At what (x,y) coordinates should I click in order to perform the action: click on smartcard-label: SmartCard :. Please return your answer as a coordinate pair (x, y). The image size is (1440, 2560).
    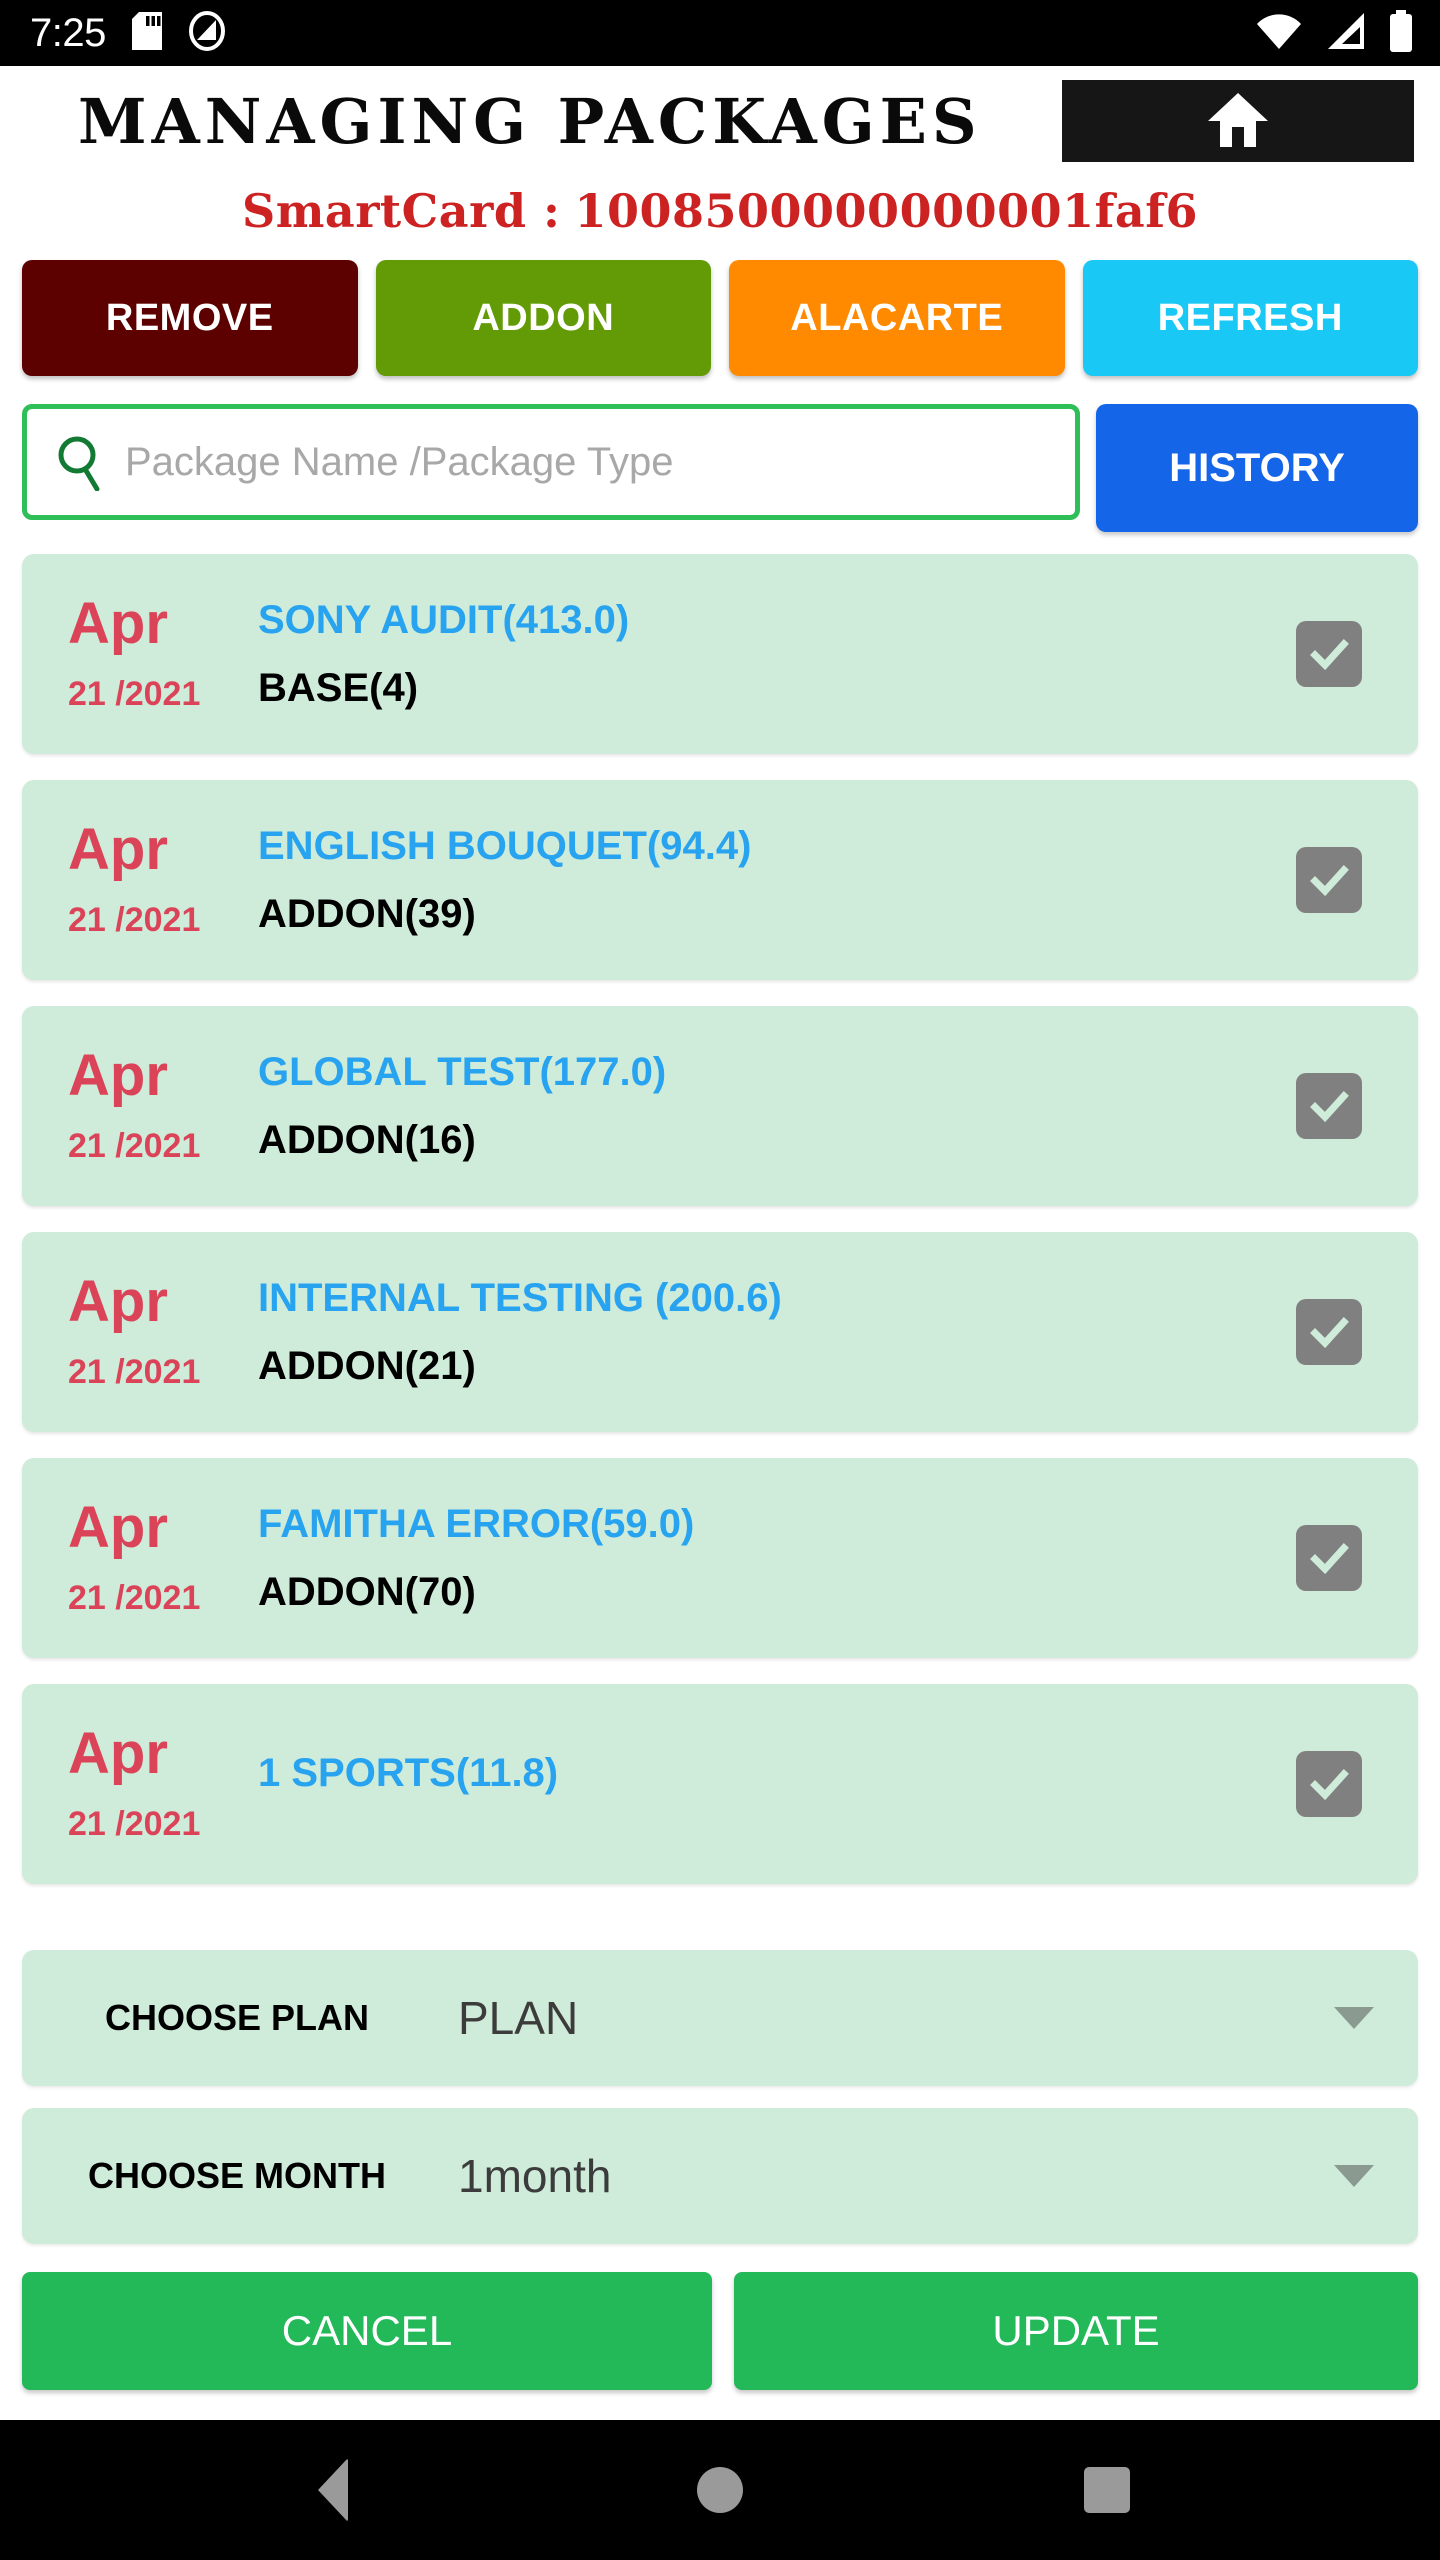
    Looking at the image, I should click on (401, 211).